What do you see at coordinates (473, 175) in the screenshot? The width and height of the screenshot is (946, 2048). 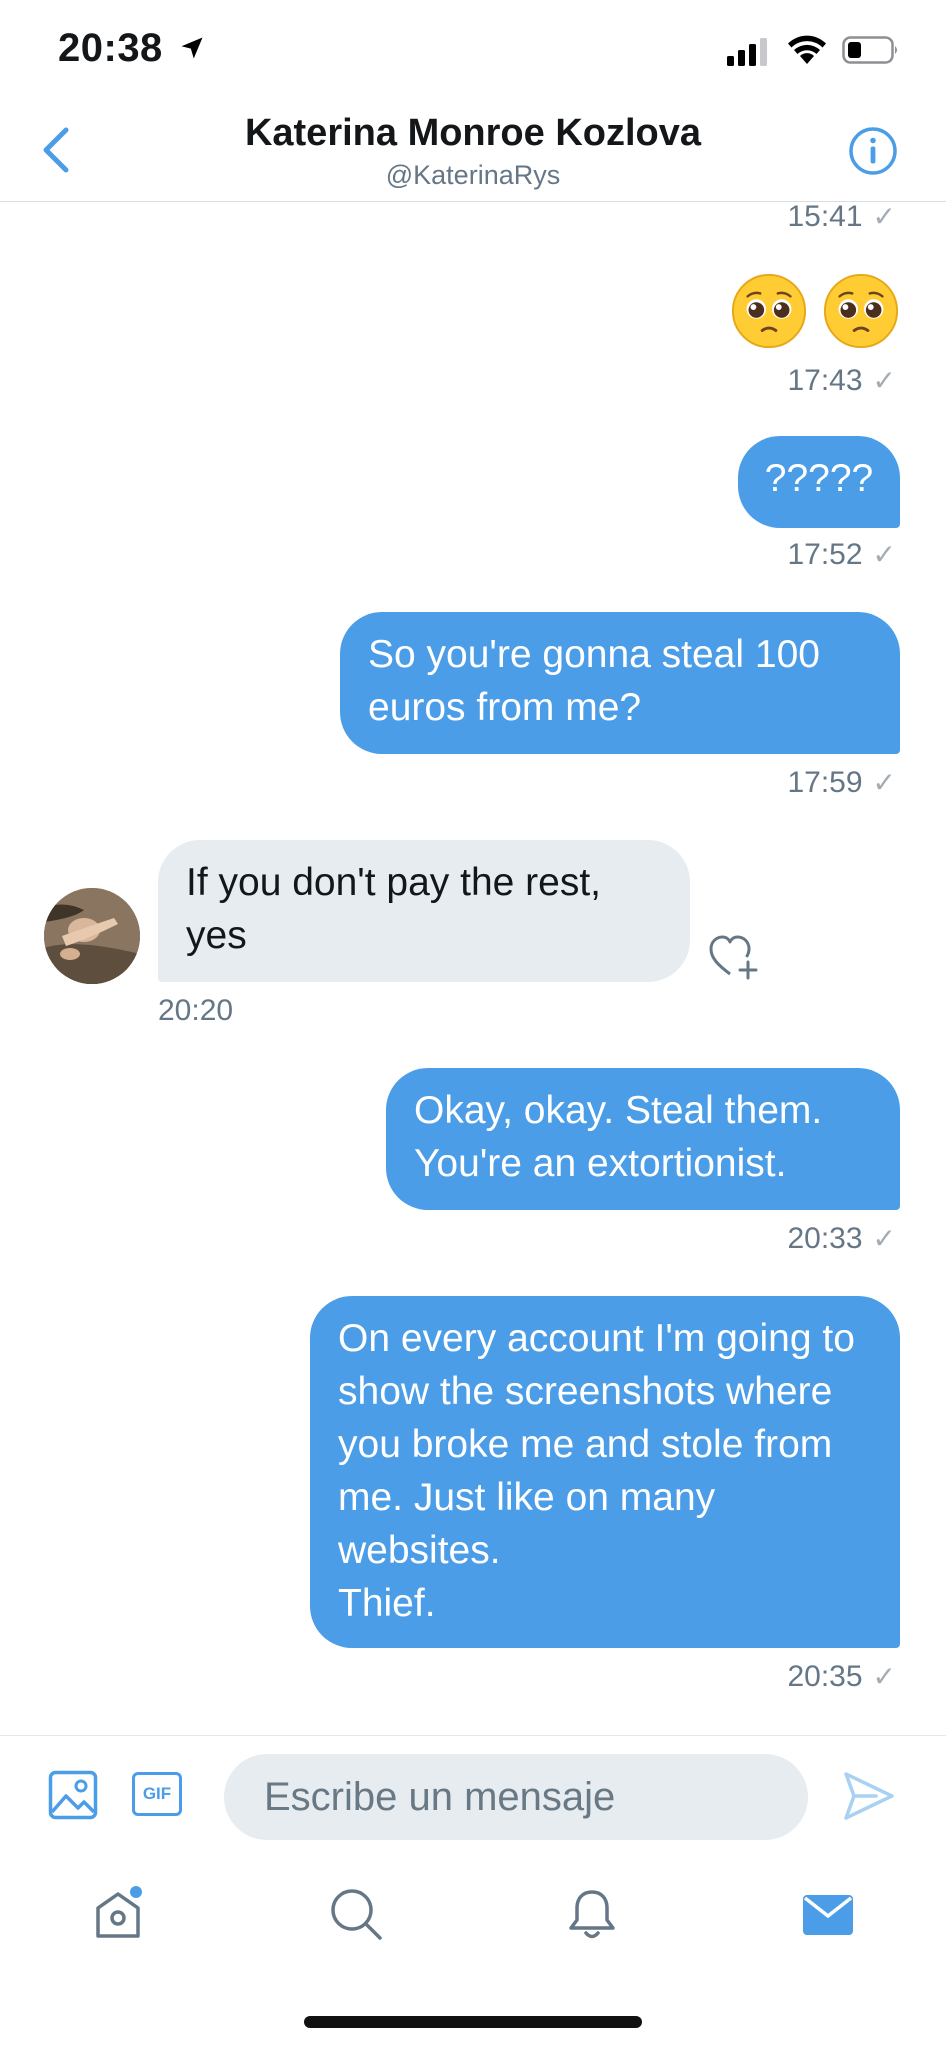 I see `conversation-handle: @KaterinaRys` at bounding box center [473, 175].